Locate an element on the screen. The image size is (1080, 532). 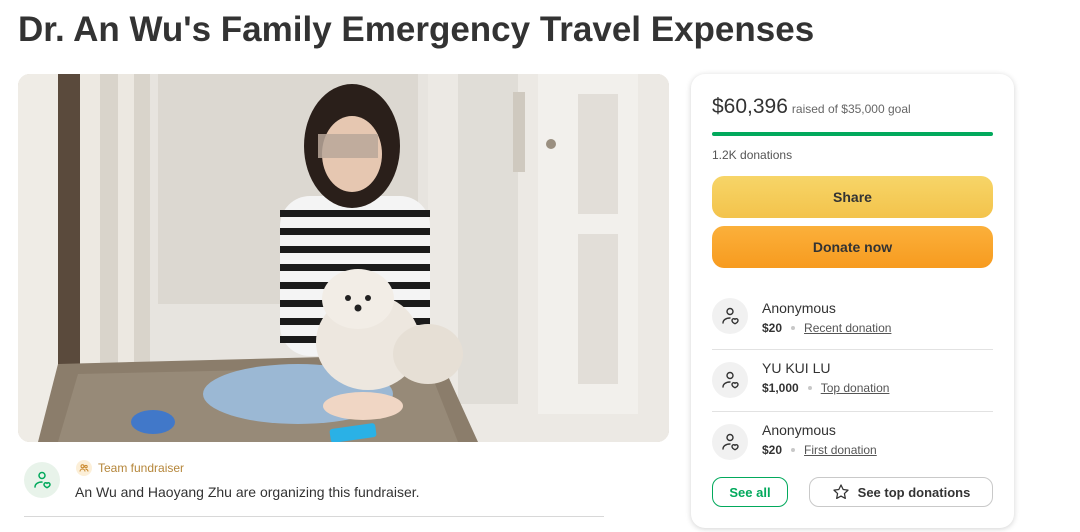
section-divider is located at coordinates (314, 516).